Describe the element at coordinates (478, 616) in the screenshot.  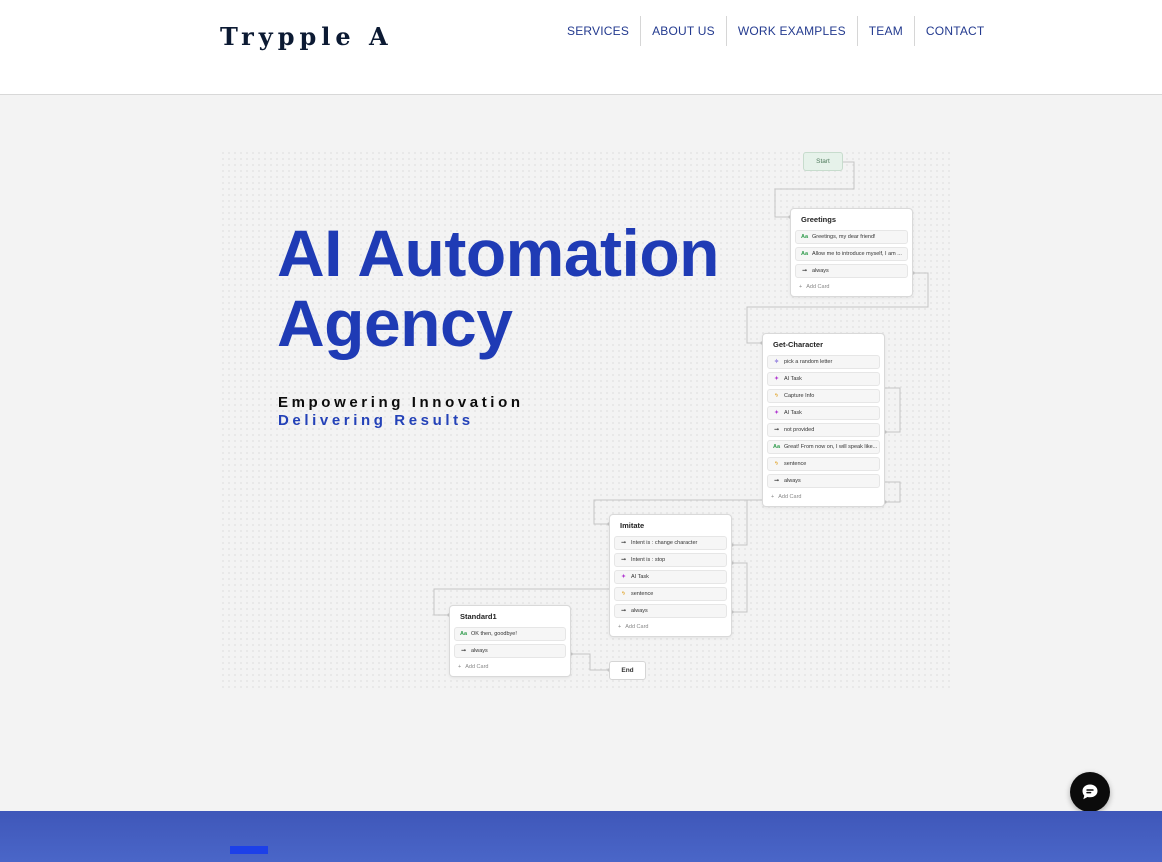
I see `node-title: Standard1` at that location.